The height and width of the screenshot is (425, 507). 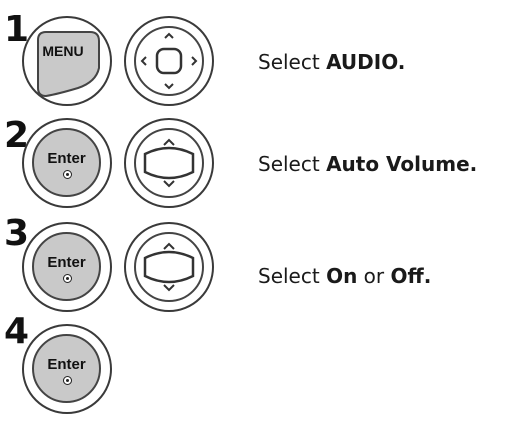 What do you see at coordinates (332, 62) in the screenshot?
I see `step-1-caption: Select AUDIO.` at bounding box center [332, 62].